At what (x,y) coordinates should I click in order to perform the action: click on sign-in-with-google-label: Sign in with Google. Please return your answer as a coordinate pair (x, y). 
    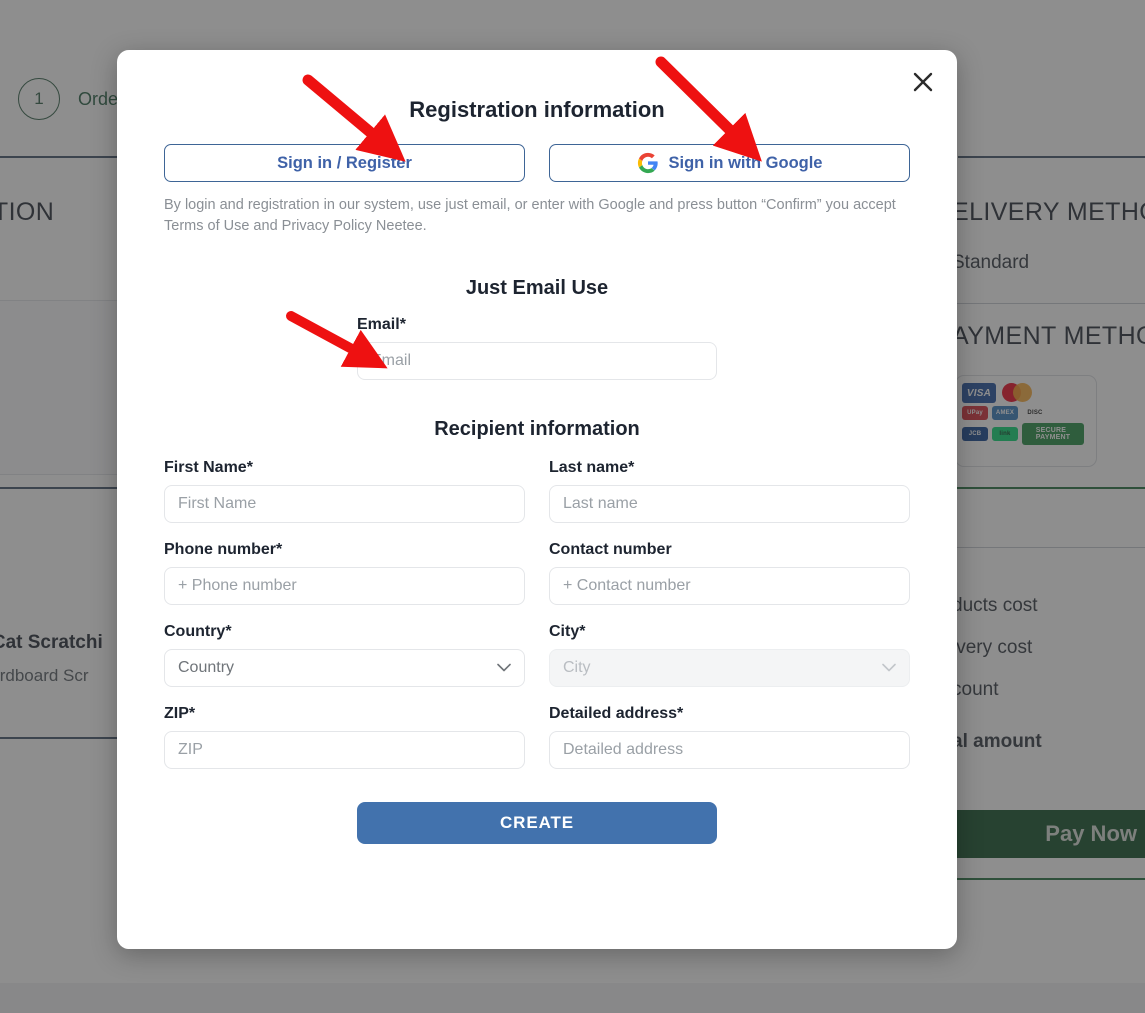
    Looking at the image, I should click on (745, 162).